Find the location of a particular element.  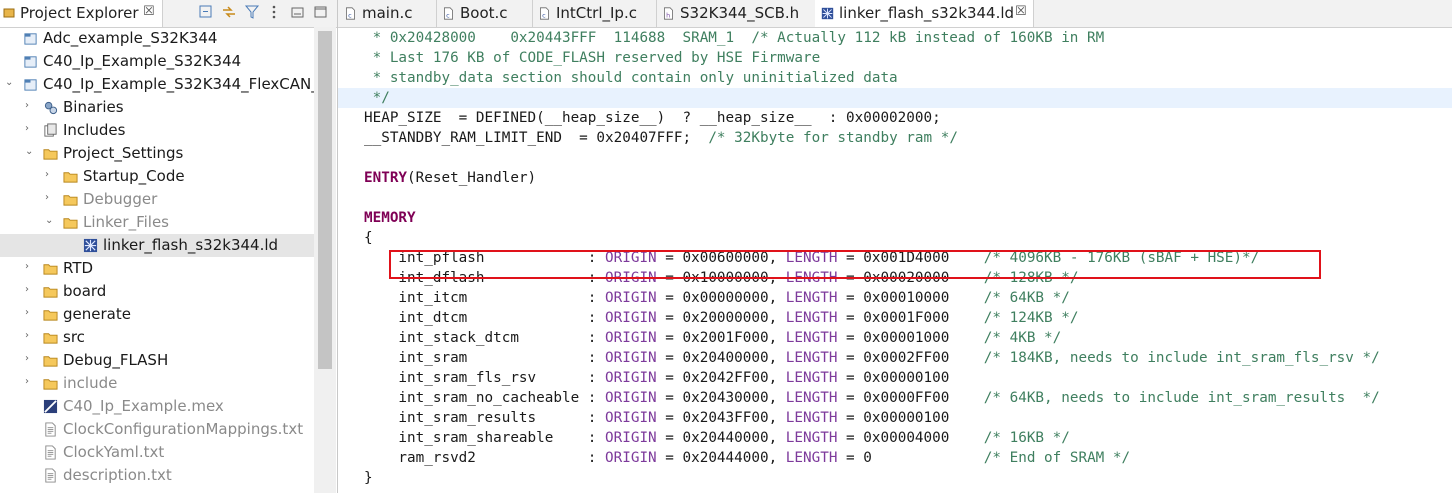

tree-item: › Binaries is located at coordinates (157, 107).